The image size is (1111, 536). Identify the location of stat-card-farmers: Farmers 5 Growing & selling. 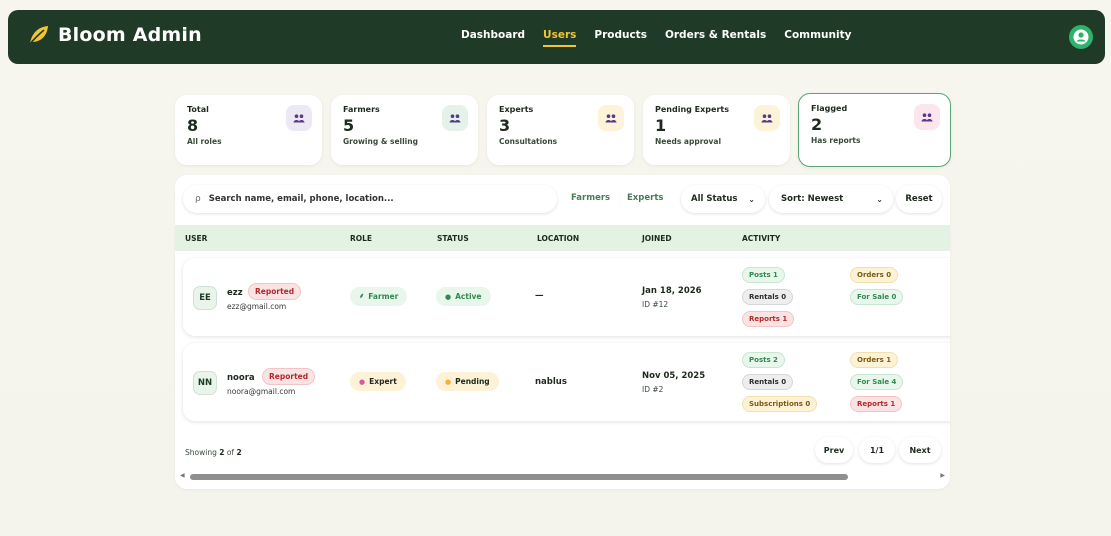
(404, 130).